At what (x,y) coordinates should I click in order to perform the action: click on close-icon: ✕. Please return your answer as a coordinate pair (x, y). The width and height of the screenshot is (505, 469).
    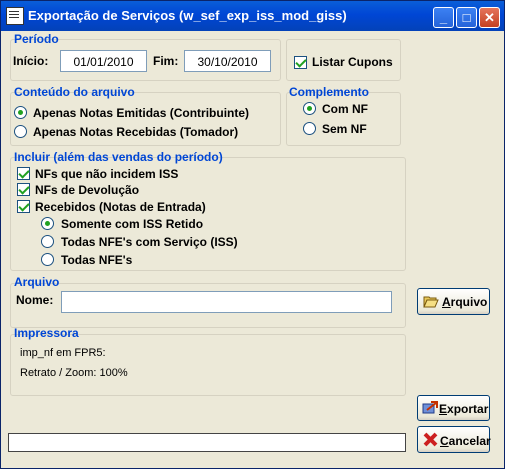
    Looking at the image, I should click on (489, 17).